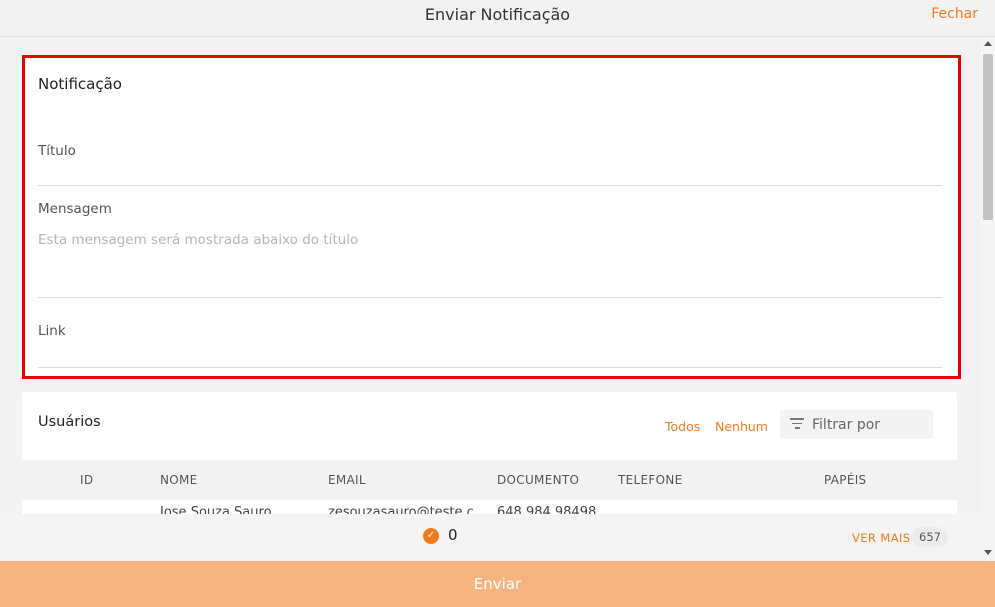 Image resolution: width=995 pixels, height=607 pixels. What do you see at coordinates (497, 14) in the screenshot?
I see `modal-title: Enviar Notificação` at bounding box center [497, 14].